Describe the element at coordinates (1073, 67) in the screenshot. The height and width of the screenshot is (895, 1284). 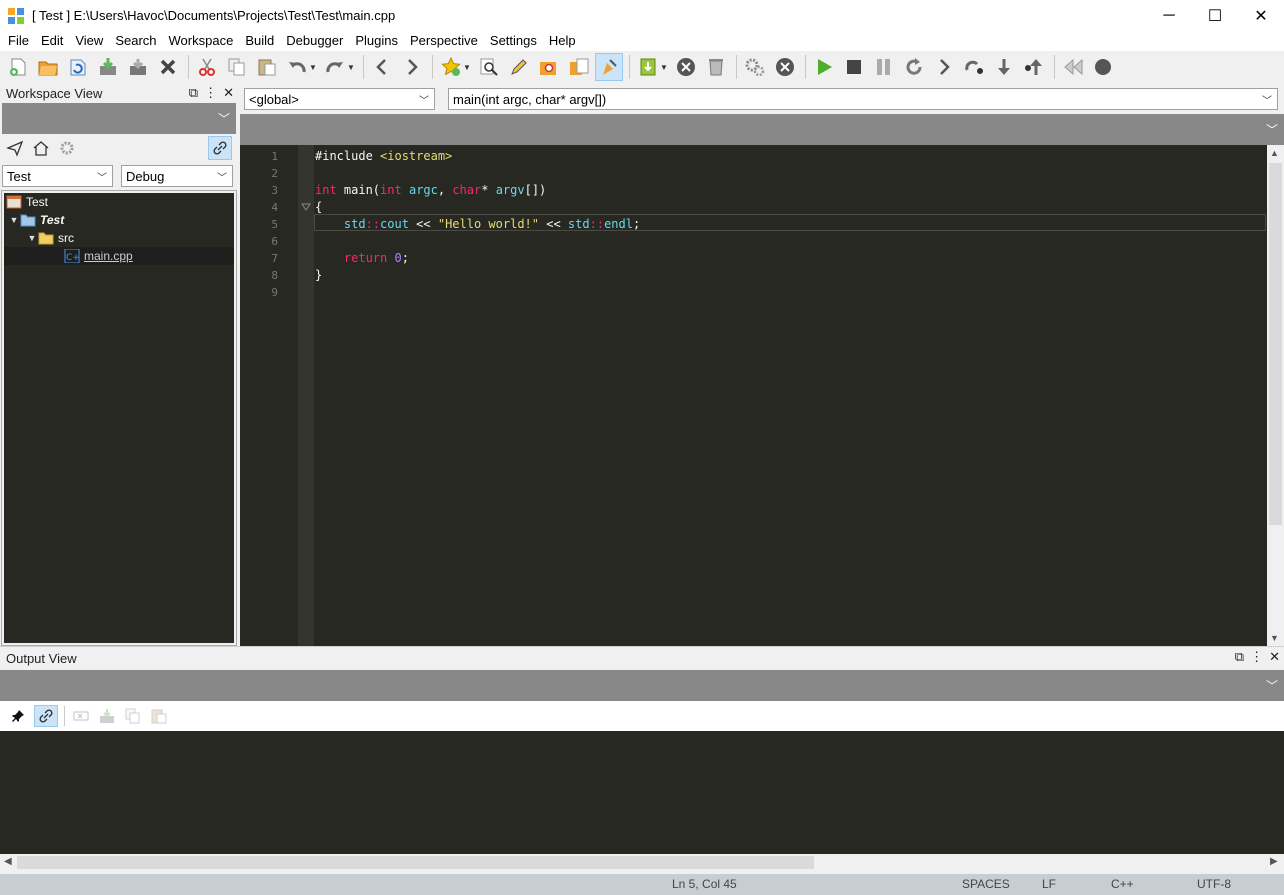
I see `rewind-button` at that location.